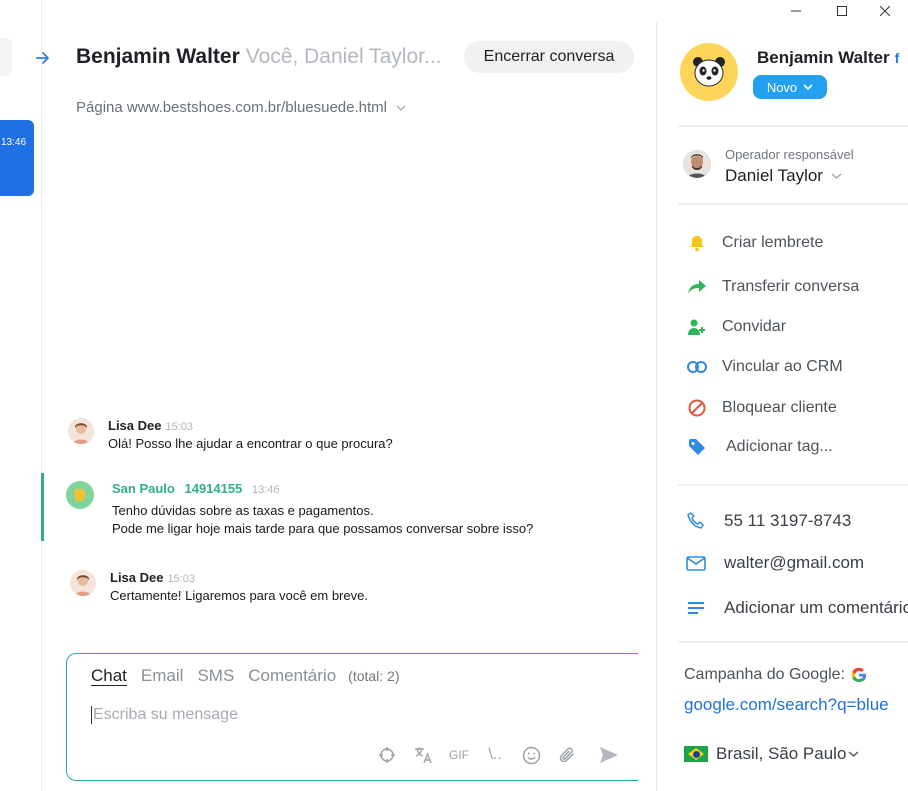 The image size is (908, 791). I want to click on share-arrow-icon, so click(697, 287).